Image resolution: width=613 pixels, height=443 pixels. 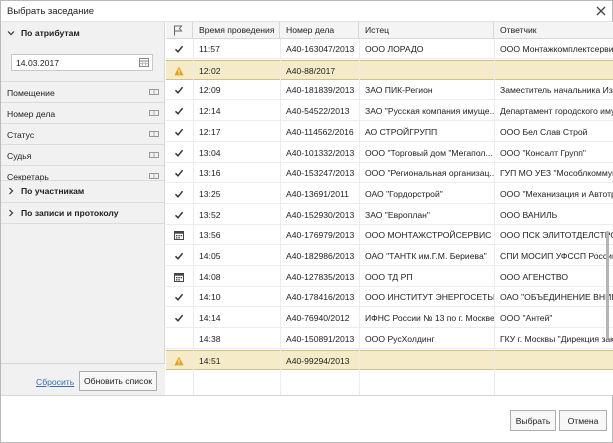 I want to click on case-number-cell: А40-99294/2013, so click(x=318, y=360).